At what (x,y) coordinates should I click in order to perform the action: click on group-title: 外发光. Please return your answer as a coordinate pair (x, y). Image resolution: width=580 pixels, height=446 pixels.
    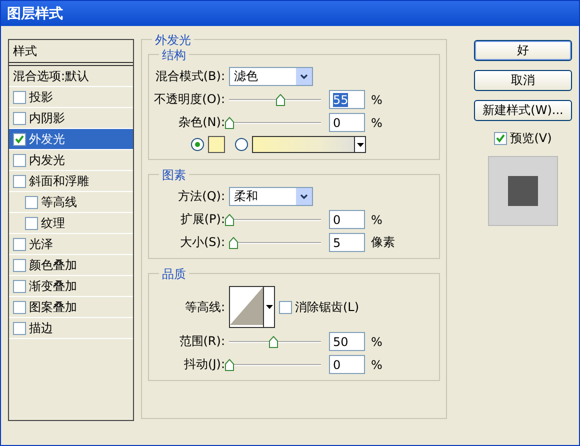
    Looking at the image, I should click on (173, 40).